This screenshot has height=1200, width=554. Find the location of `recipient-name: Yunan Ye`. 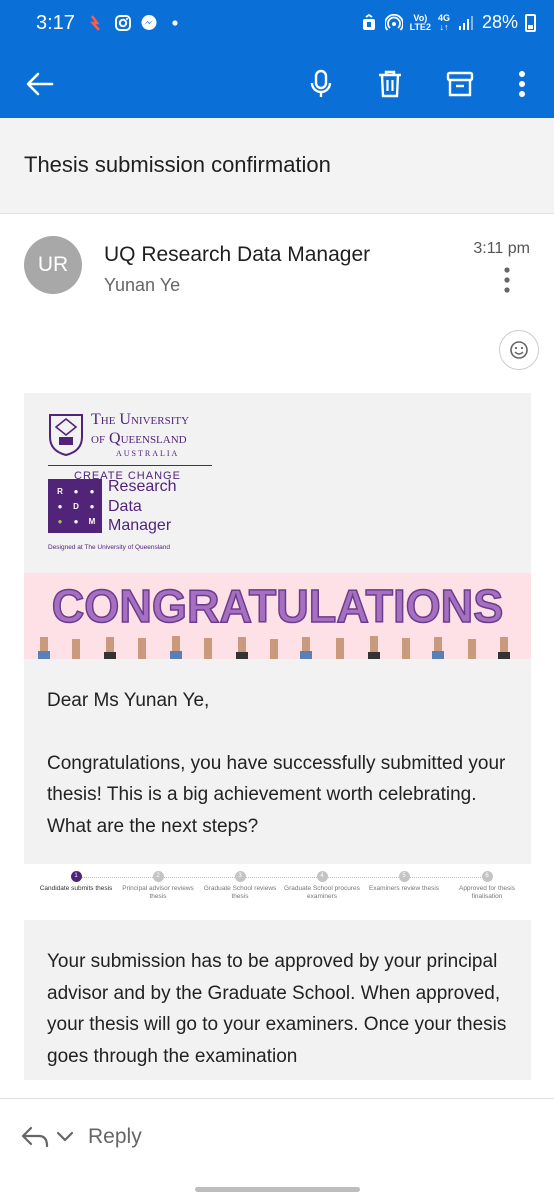

recipient-name: Yunan Ye is located at coordinates (142, 285).